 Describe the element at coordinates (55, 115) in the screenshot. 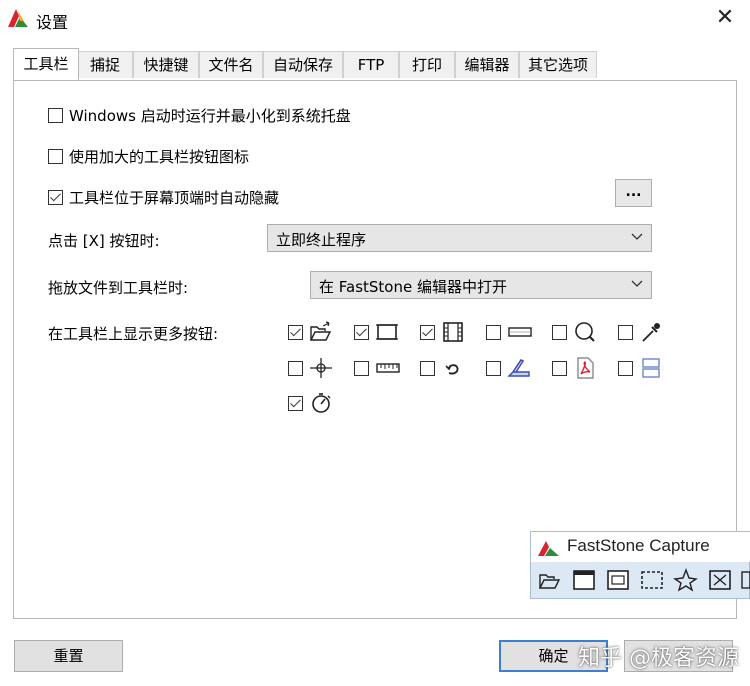

I see `minimize-tray-checkbox` at that location.